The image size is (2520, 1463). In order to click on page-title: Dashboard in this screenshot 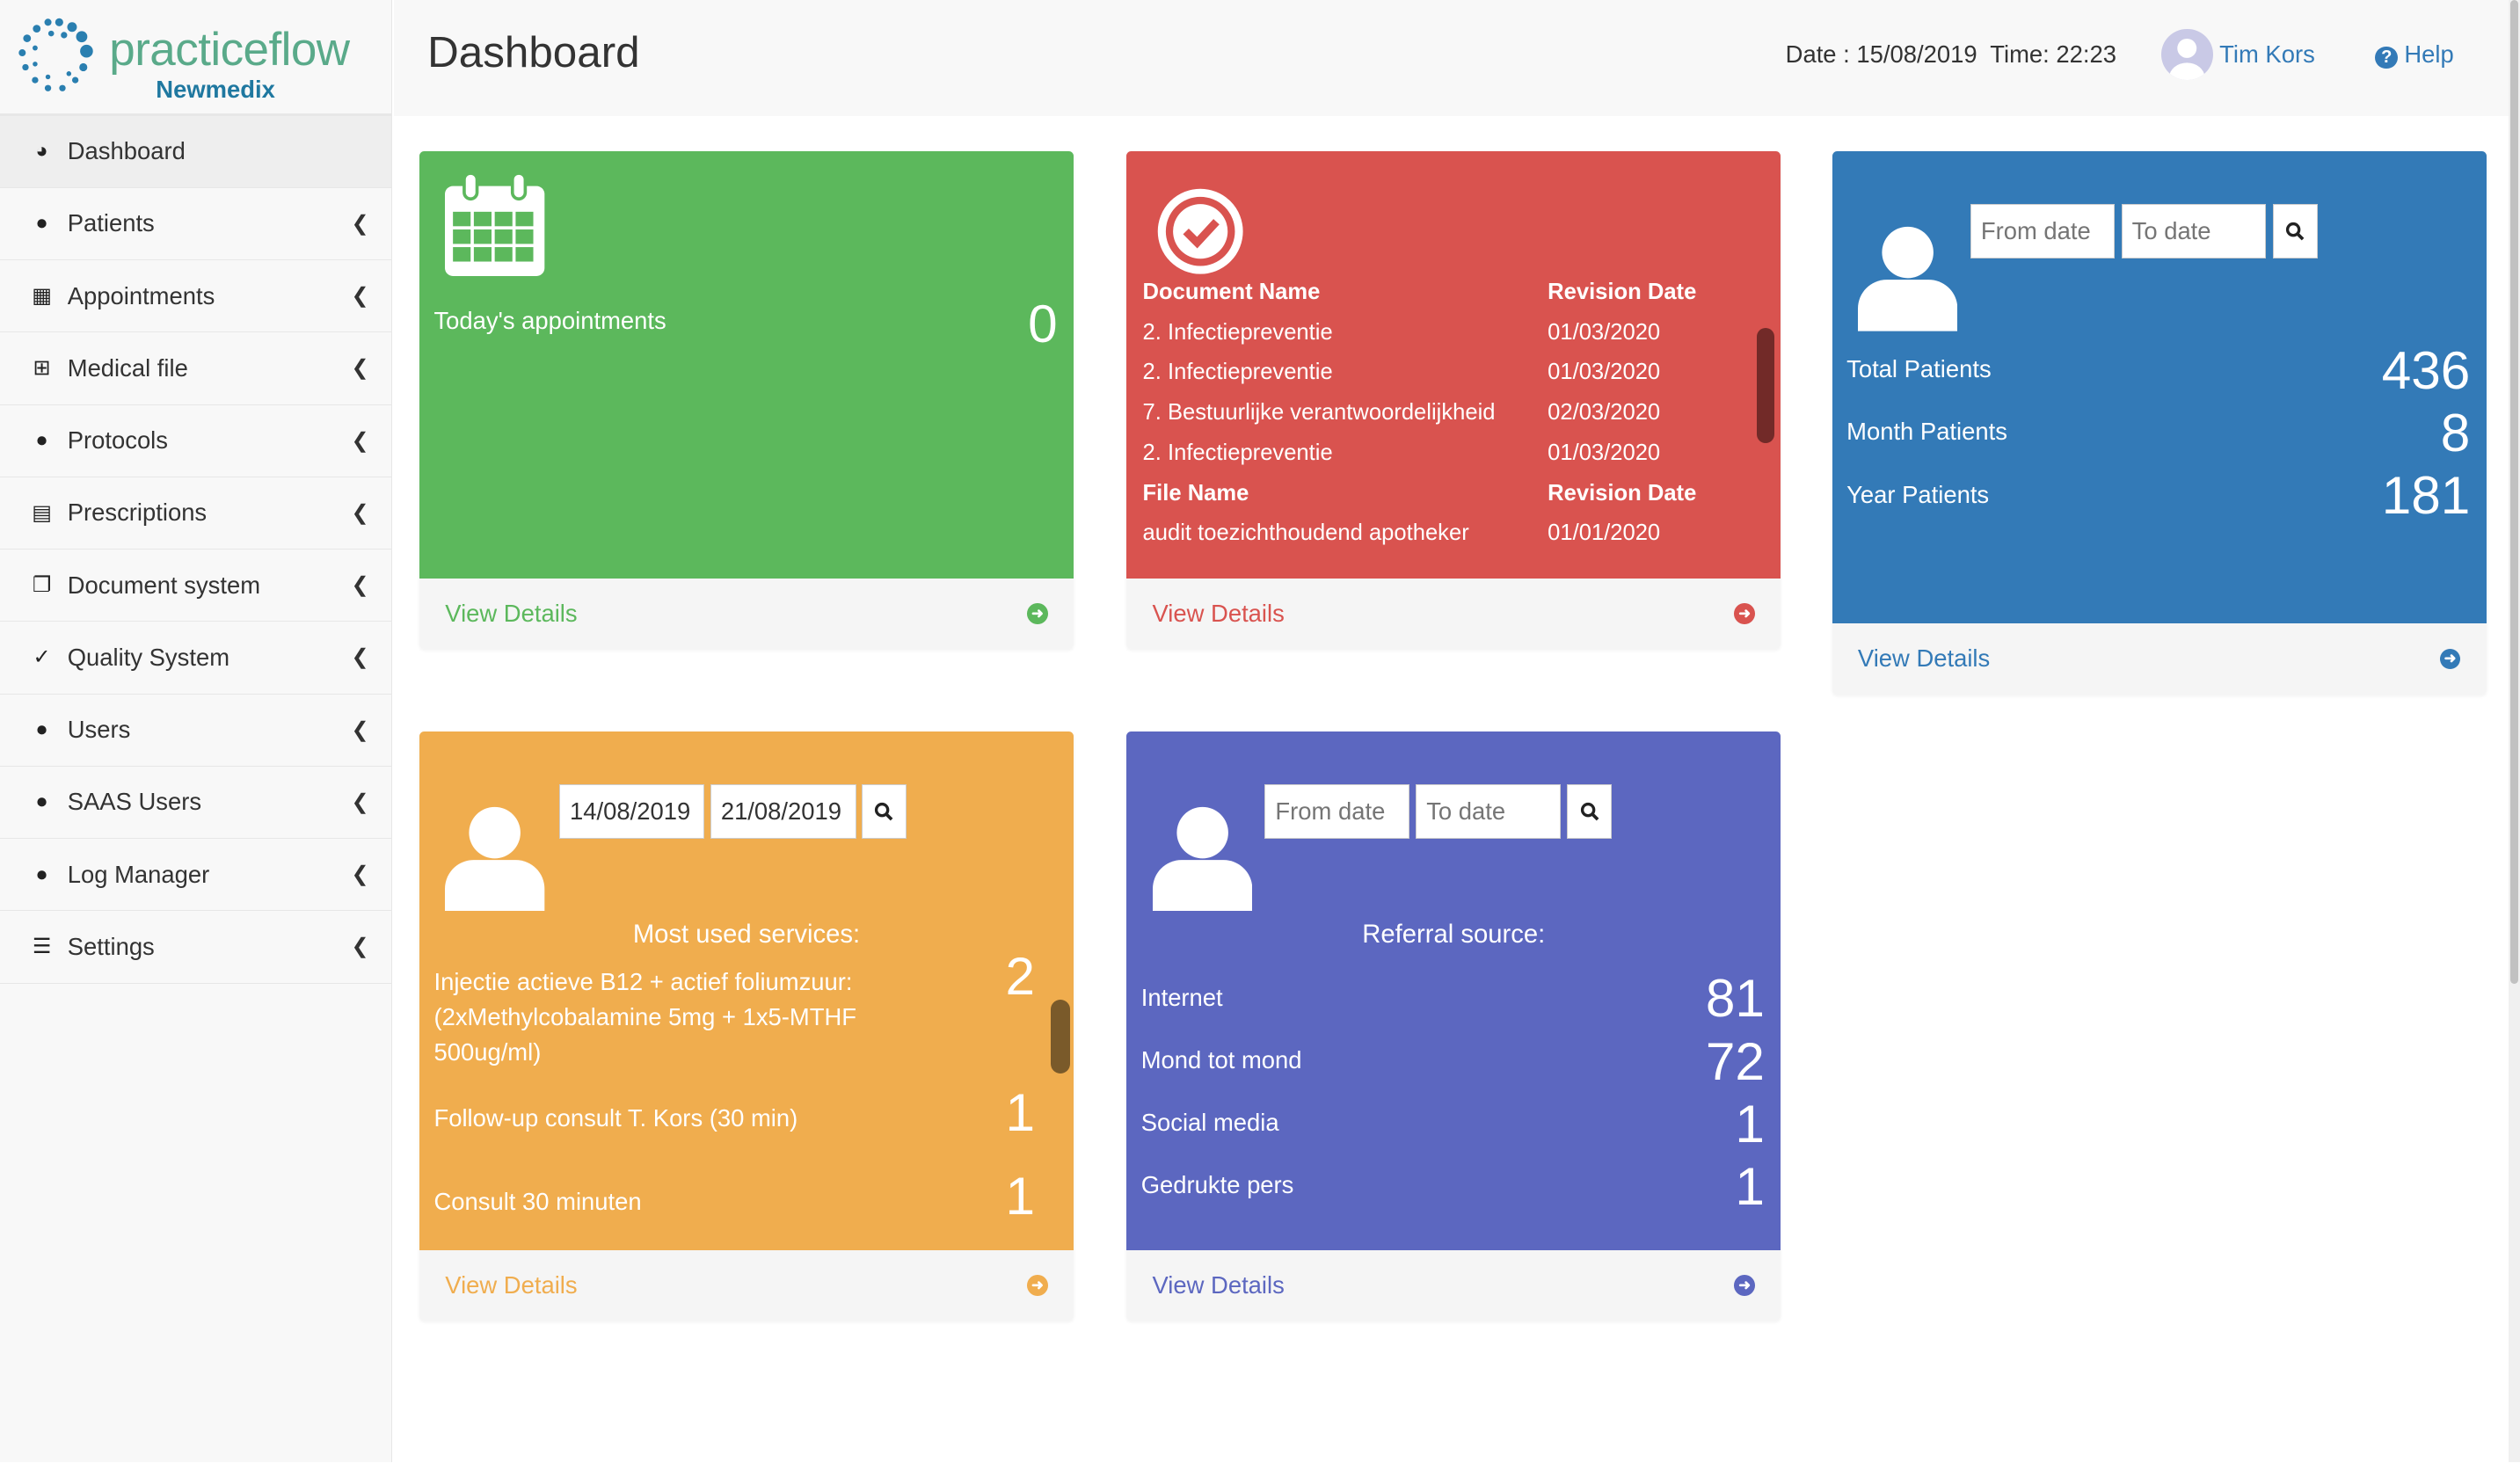, I will do `click(533, 52)`.